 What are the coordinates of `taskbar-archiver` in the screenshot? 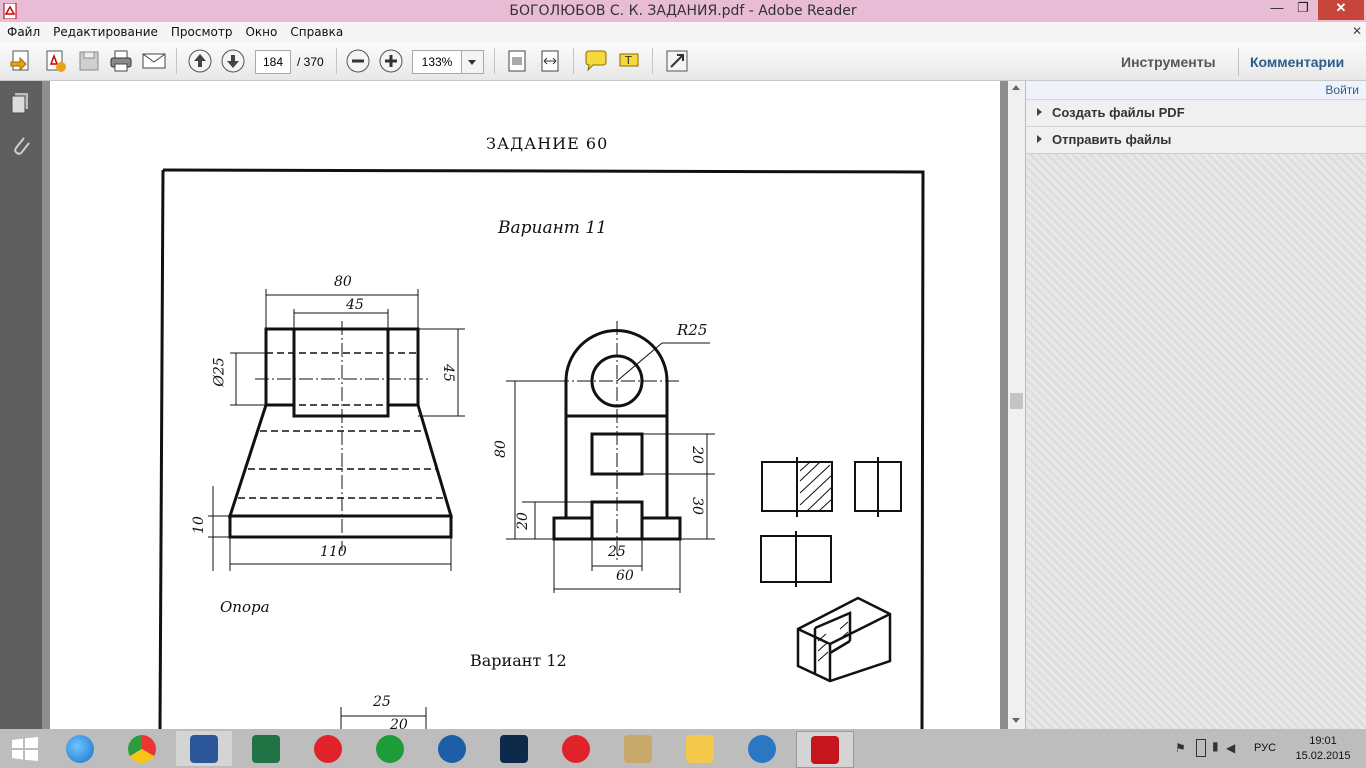 It's located at (638, 748).